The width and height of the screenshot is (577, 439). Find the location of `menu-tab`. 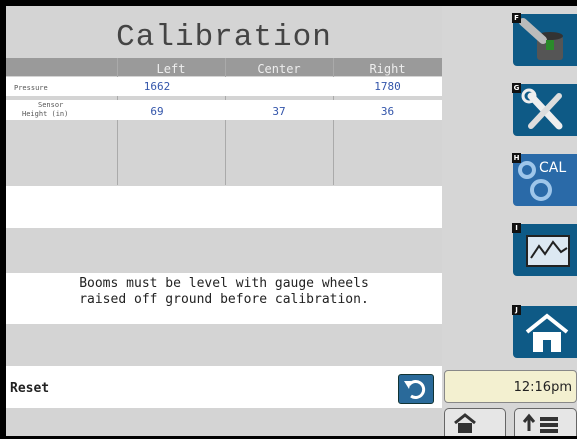

menu-tab is located at coordinates (545, 422).